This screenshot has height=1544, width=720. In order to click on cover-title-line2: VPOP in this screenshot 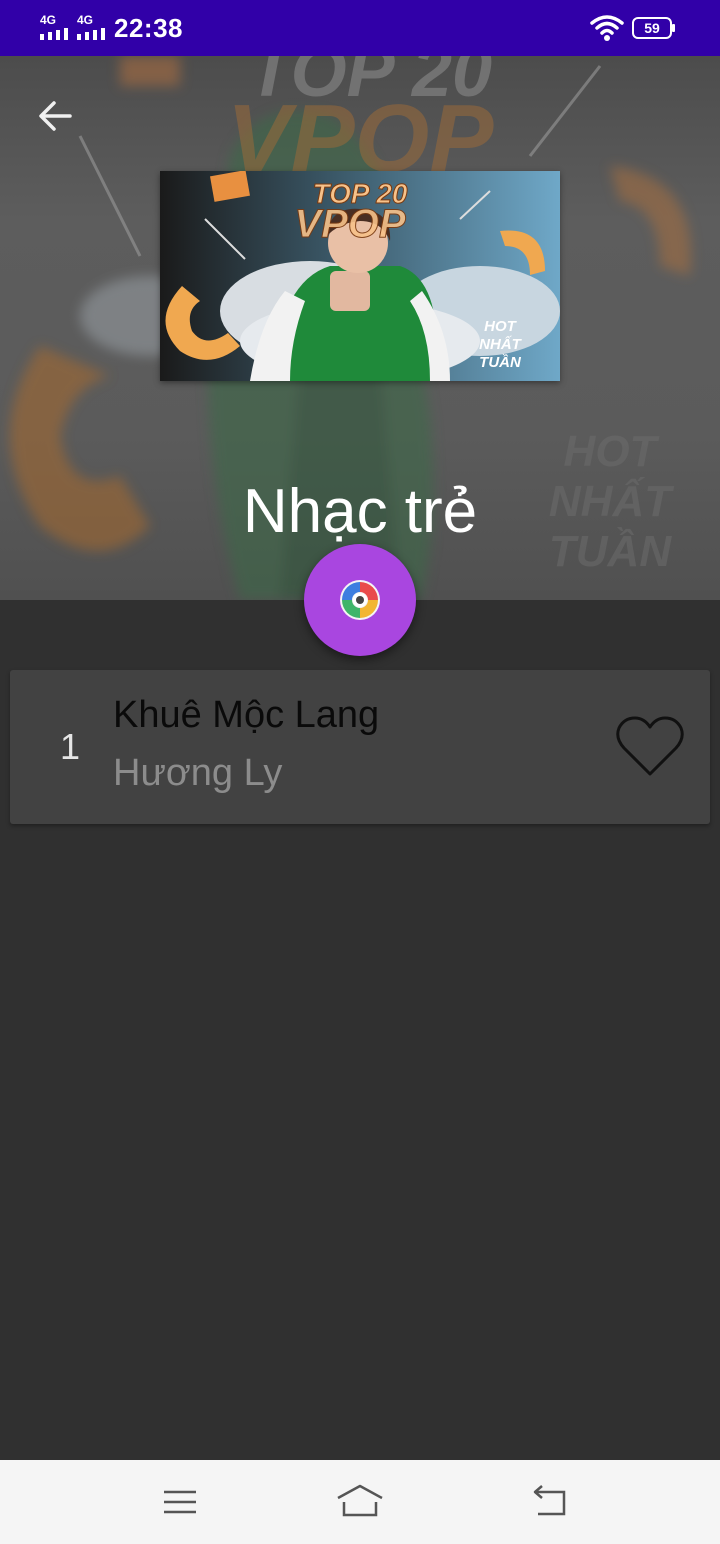, I will do `click(349, 224)`.